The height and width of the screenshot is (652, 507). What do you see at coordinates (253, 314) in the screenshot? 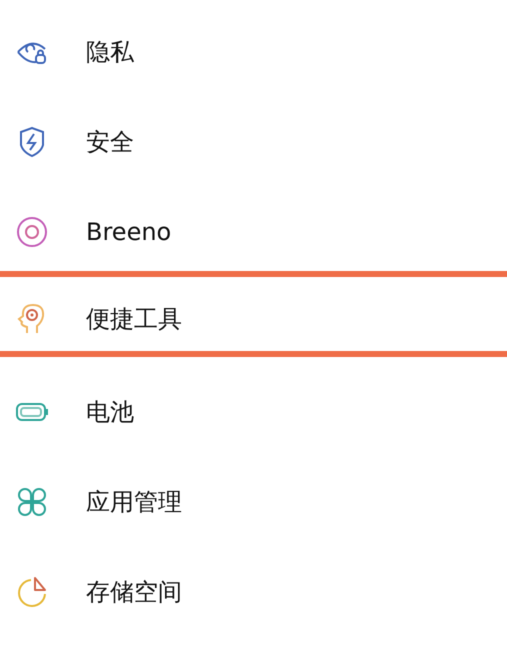
I see `settings-item: 便捷工具` at bounding box center [253, 314].